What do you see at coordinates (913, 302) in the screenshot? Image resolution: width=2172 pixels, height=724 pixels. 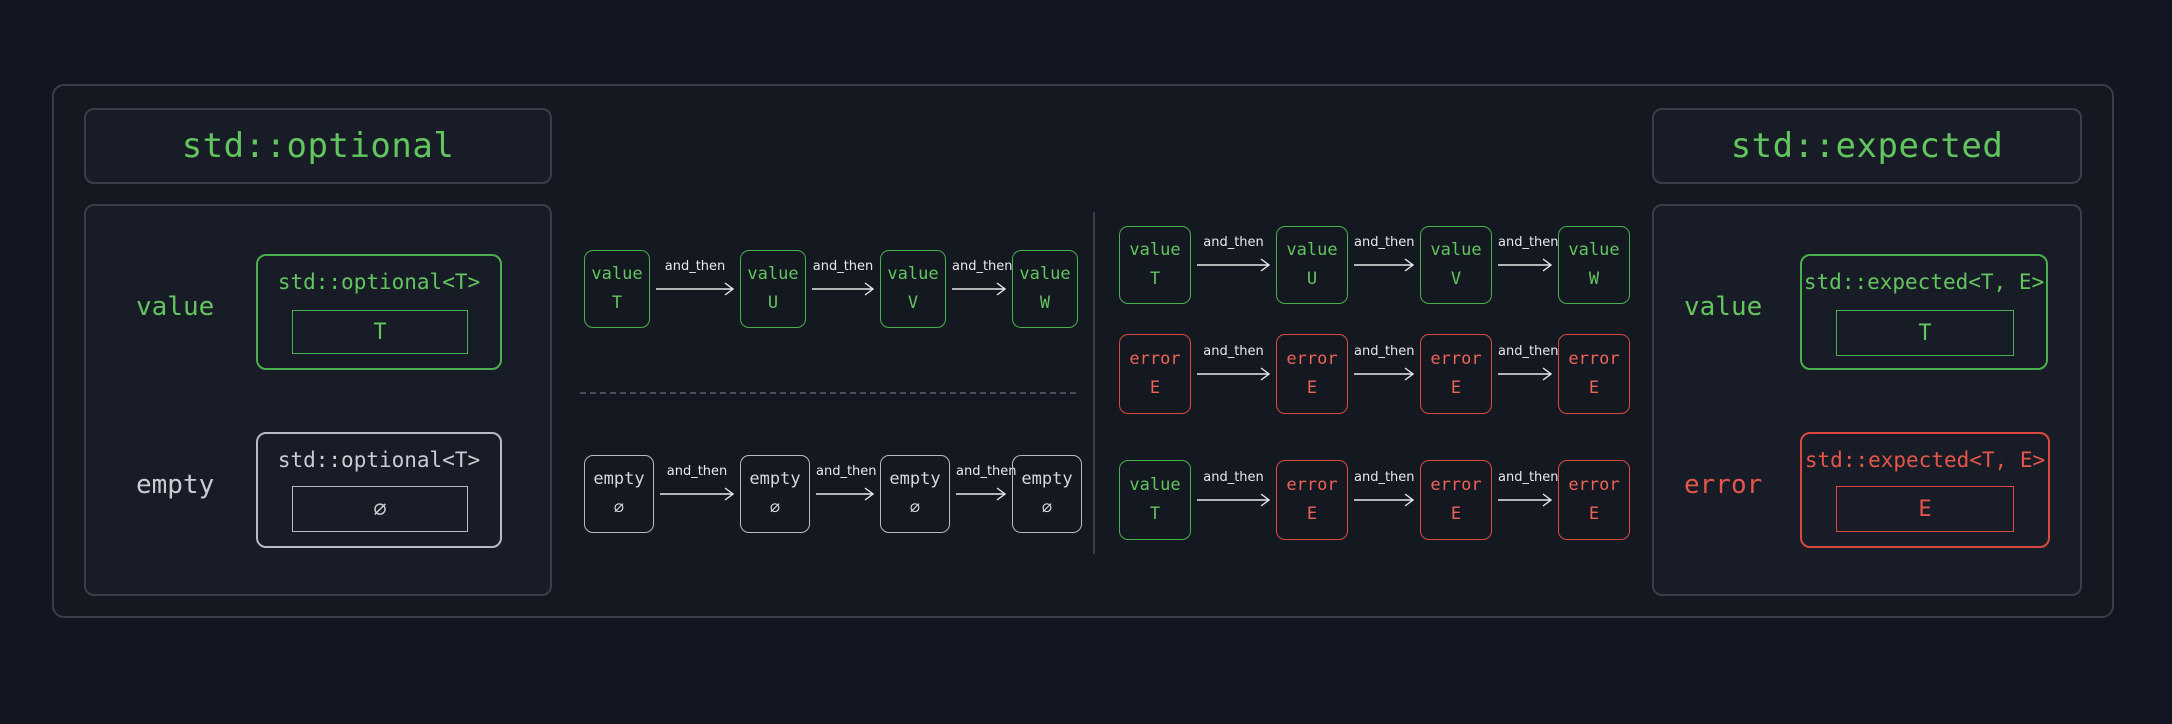 I see `chain-node-value: V` at bounding box center [913, 302].